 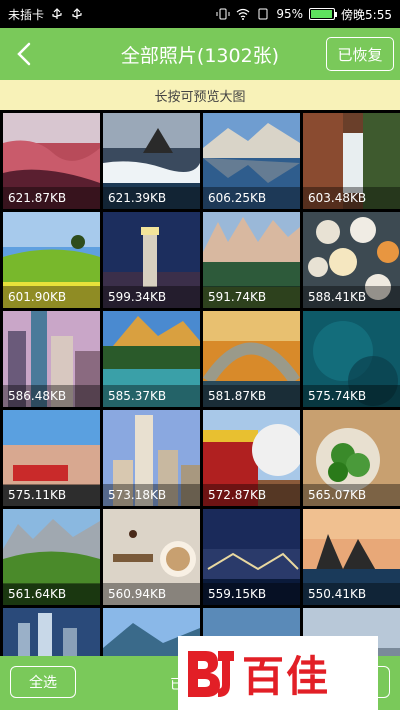 What do you see at coordinates (223, 14) in the screenshot?
I see `vibrate-icon` at bounding box center [223, 14].